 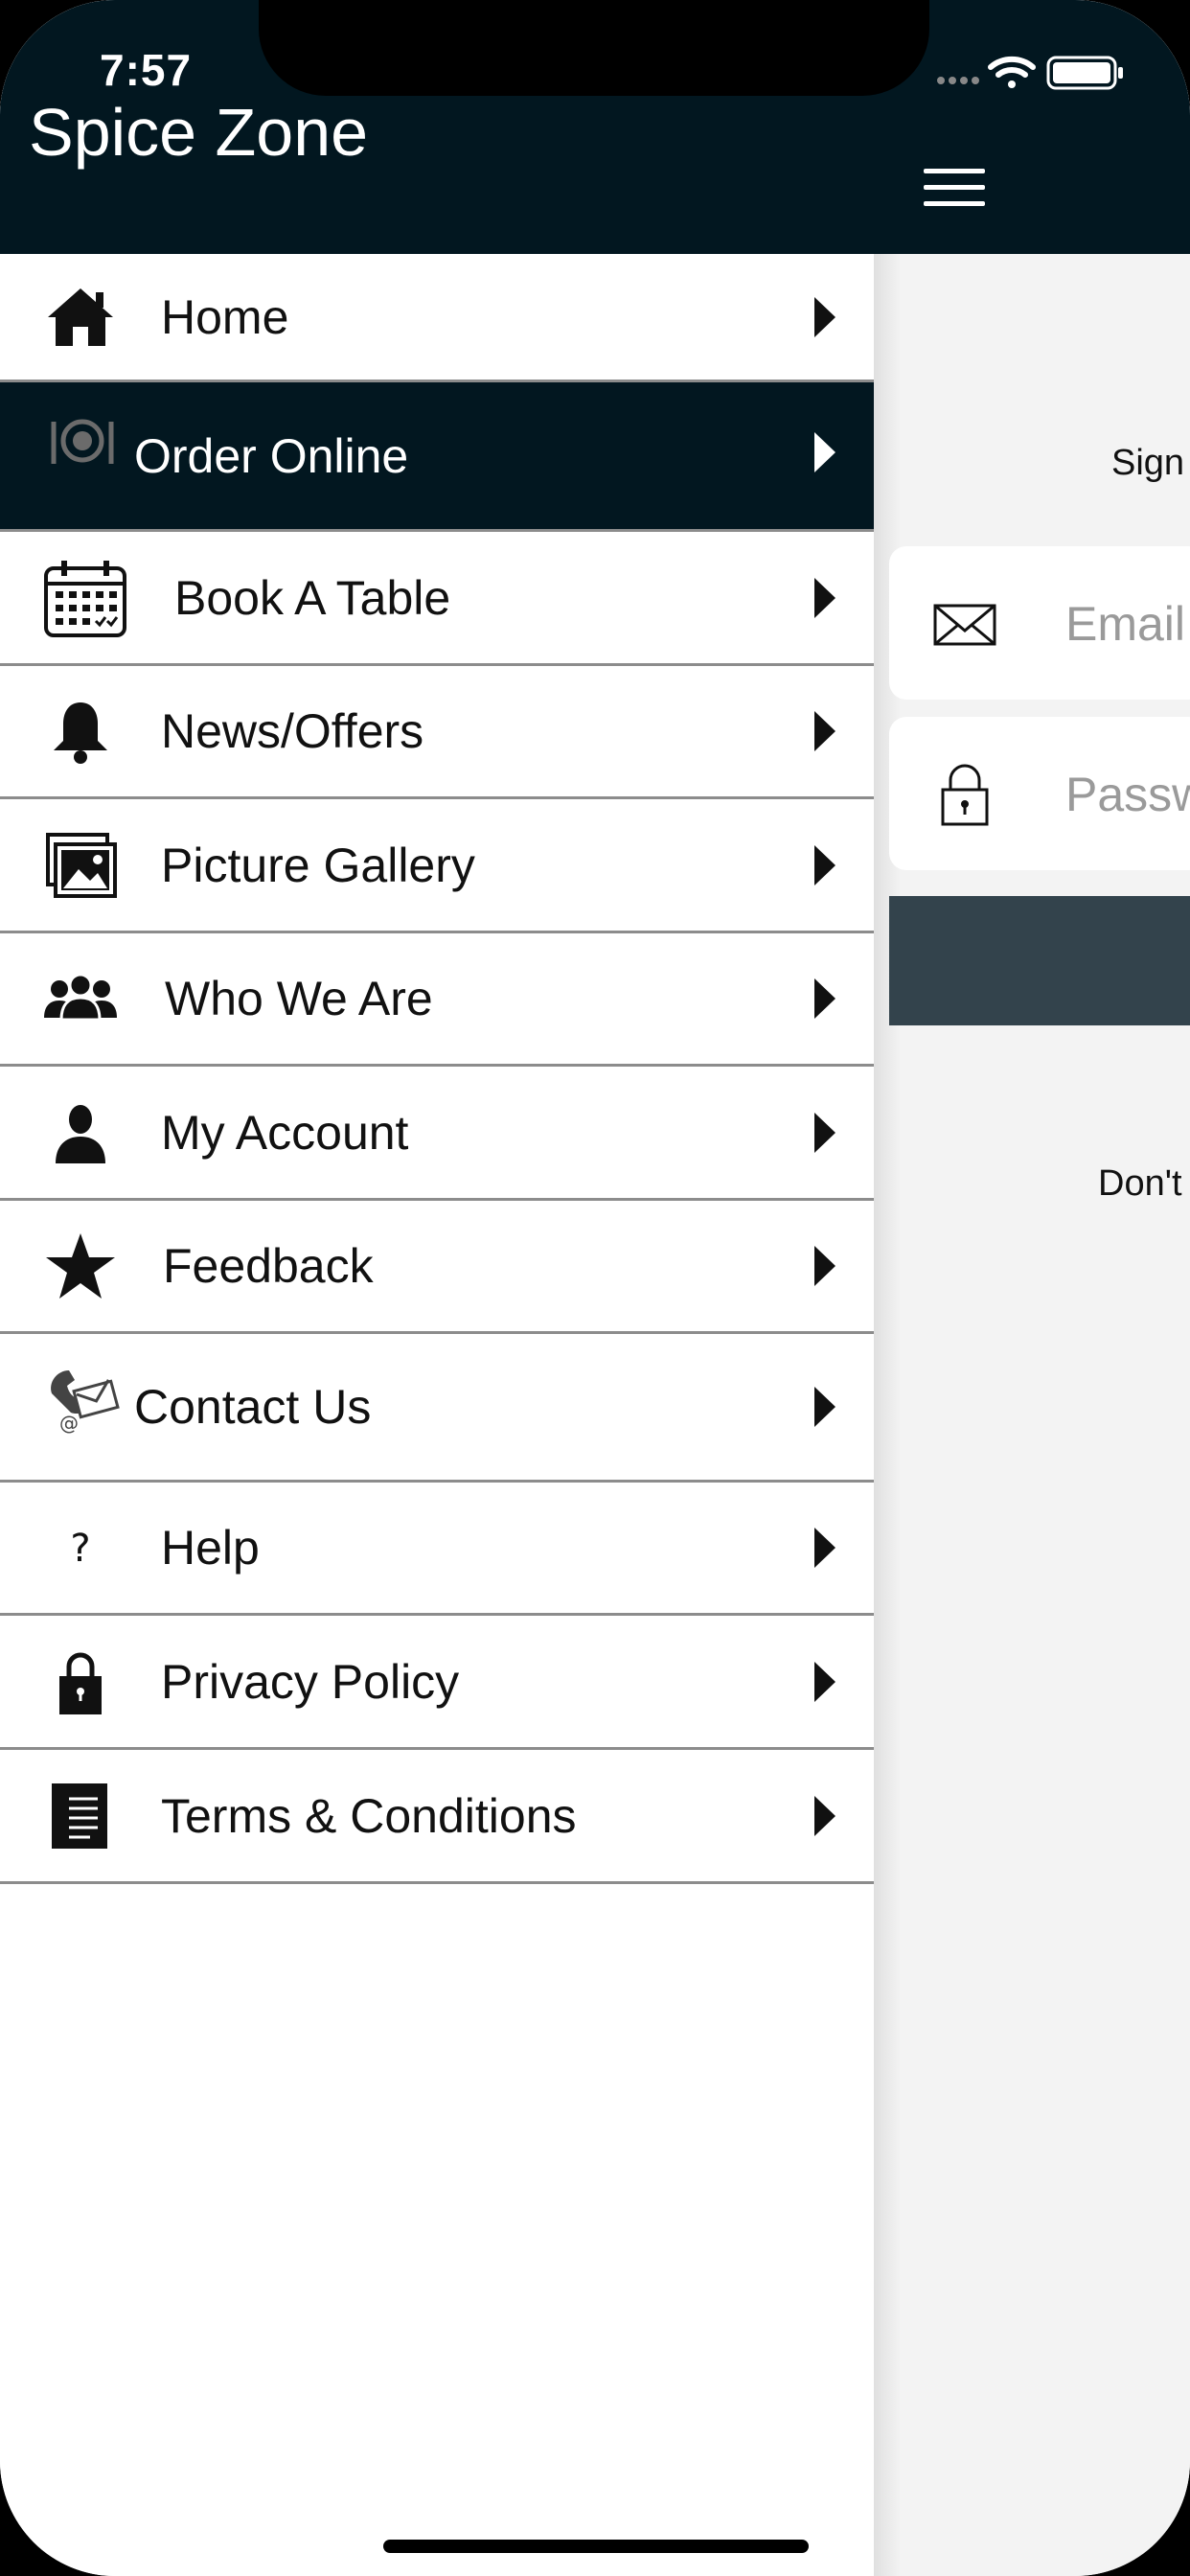 What do you see at coordinates (437, 457) in the screenshot?
I see `menu-item-order-online: Order Online` at bounding box center [437, 457].